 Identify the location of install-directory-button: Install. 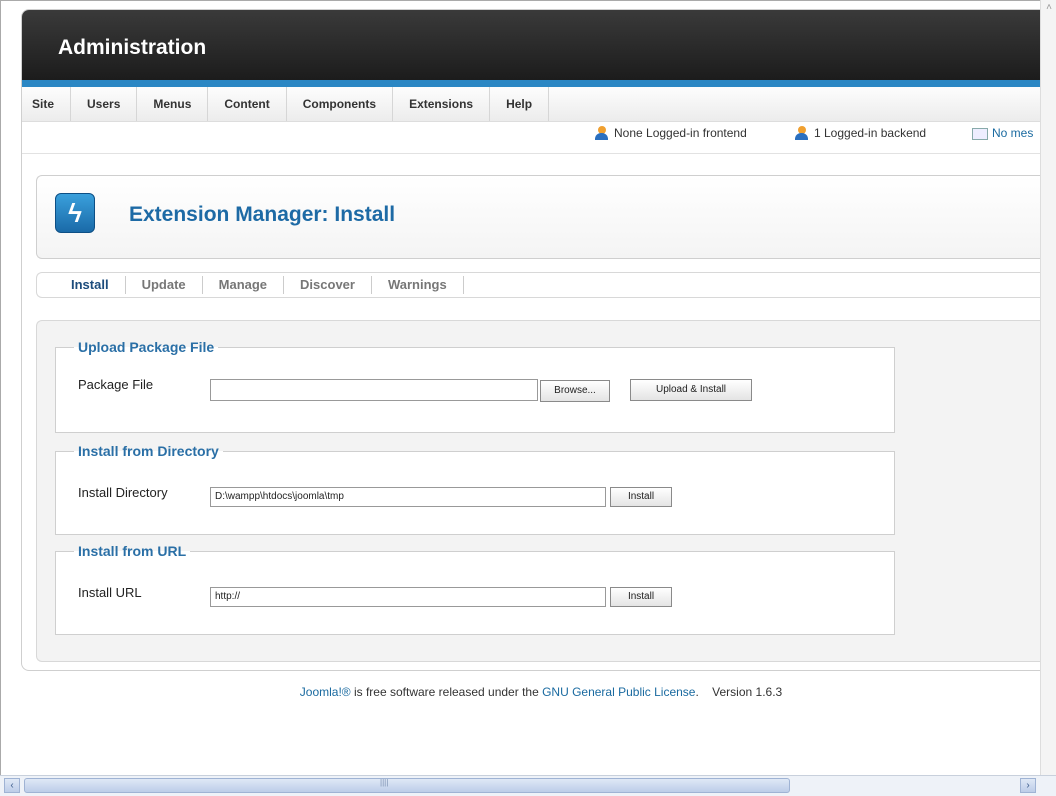
(641, 497).